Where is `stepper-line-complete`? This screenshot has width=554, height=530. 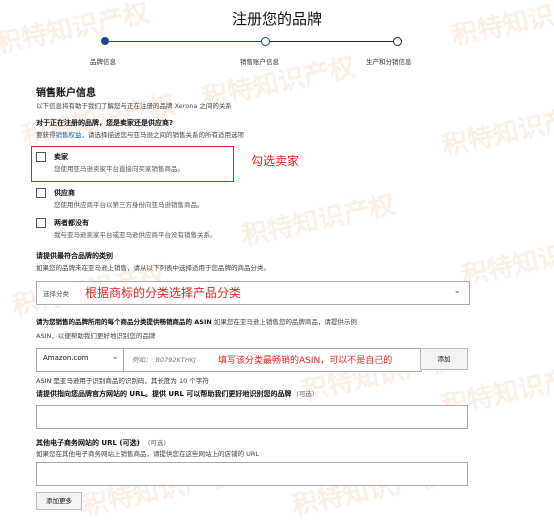 stepper-line-complete is located at coordinates (185, 41).